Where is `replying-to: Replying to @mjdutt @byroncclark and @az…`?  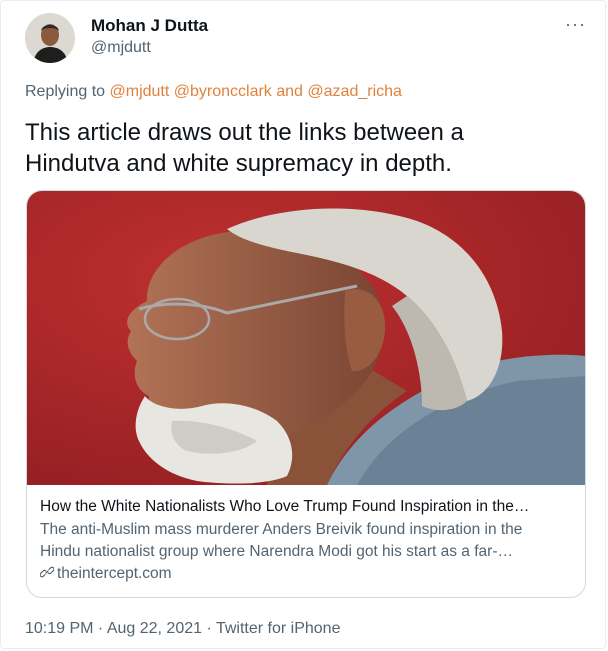 replying-to: Replying to @mjdutt @byroncclark and @az… is located at coordinates (213, 92).